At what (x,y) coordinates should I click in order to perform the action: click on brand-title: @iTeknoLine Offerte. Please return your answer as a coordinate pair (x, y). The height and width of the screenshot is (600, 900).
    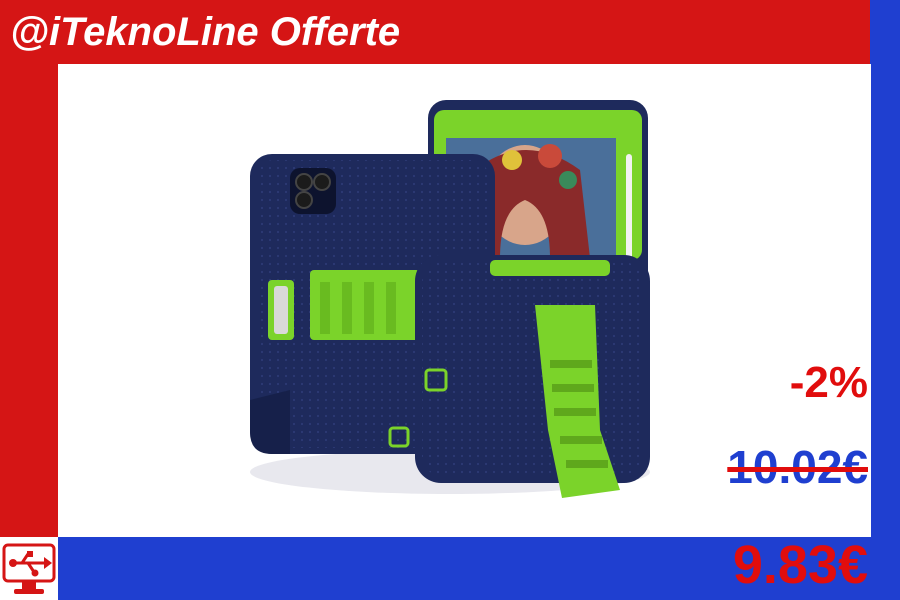
    Looking at the image, I should click on (205, 32).